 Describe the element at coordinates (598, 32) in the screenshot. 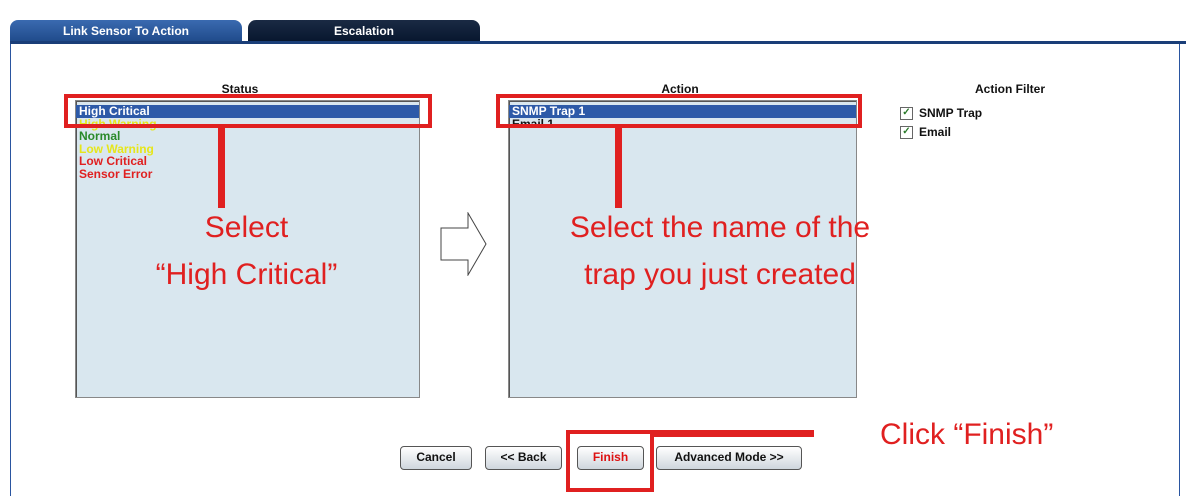

I see `tab-bar: Link Sensor To Action Escalation` at that location.